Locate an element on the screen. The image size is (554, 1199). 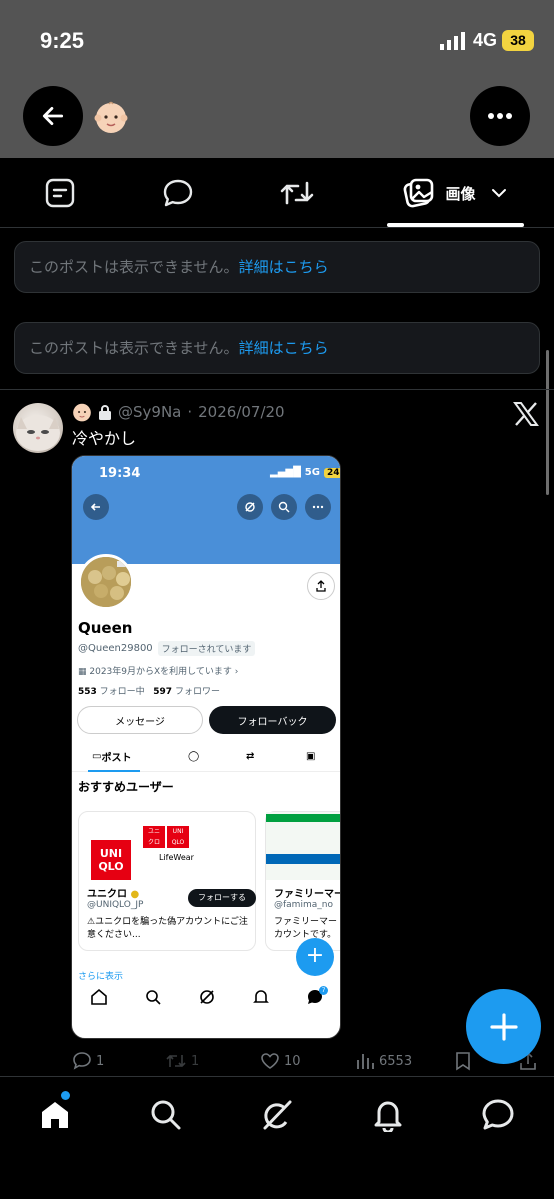
avatar is located at coordinates (38, 428).